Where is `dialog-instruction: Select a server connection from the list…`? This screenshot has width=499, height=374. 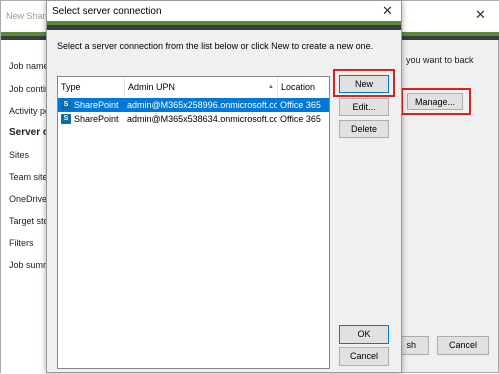 dialog-instruction: Select a server connection from the list… is located at coordinates (215, 46).